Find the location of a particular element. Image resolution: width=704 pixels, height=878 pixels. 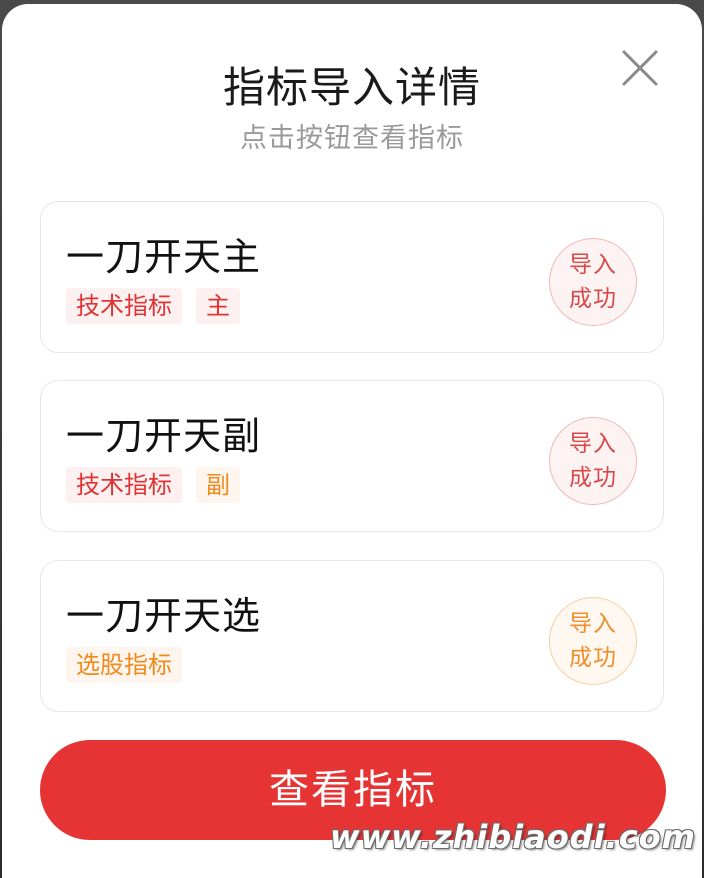

indicator-name: 一刀开天选 is located at coordinates (164, 616).